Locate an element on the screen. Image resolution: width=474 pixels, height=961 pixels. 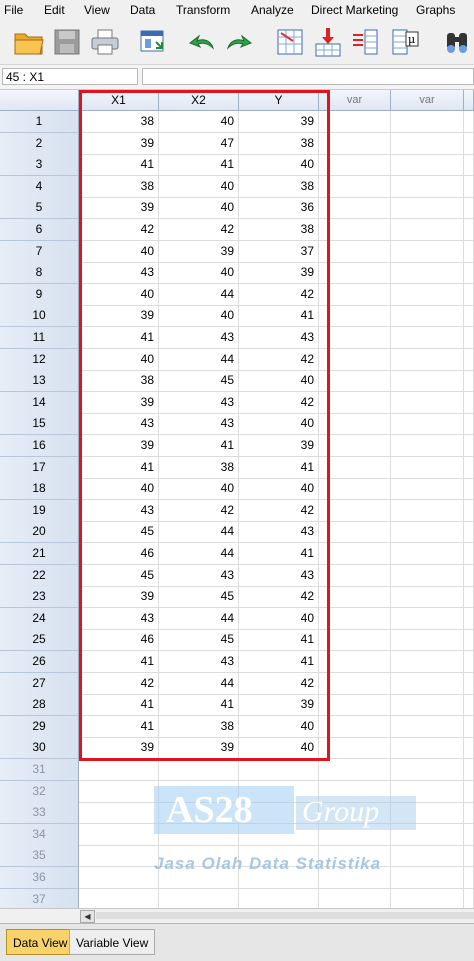
column-header-x2: X2 is located at coordinates (199, 100).